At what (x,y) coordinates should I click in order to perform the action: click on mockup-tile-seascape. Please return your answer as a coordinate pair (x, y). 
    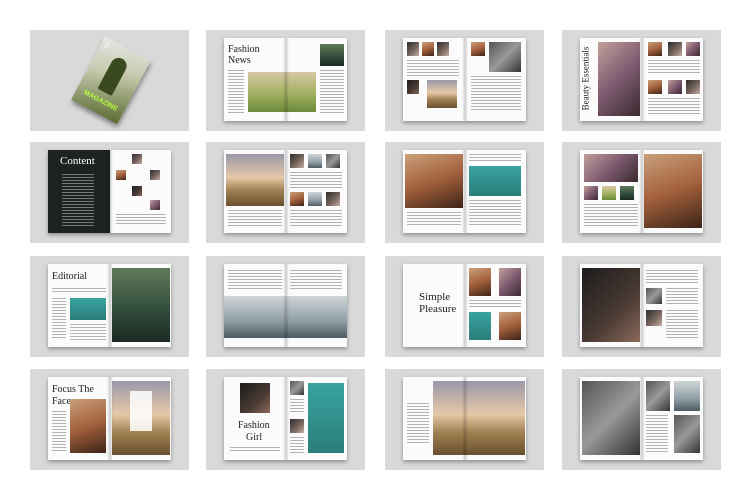
    Looking at the image, I should click on (285, 306).